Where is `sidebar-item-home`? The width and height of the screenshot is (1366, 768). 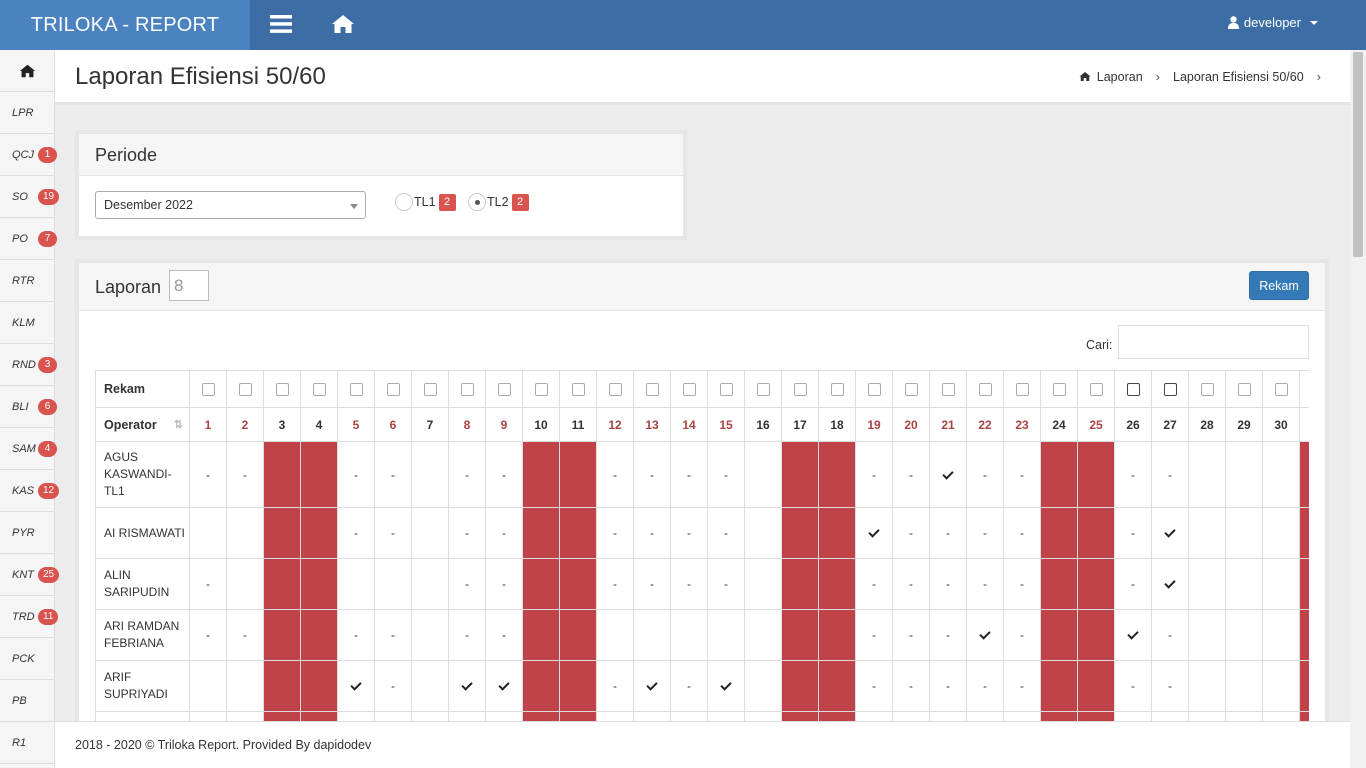
sidebar-item-home is located at coordinates (27, 71).